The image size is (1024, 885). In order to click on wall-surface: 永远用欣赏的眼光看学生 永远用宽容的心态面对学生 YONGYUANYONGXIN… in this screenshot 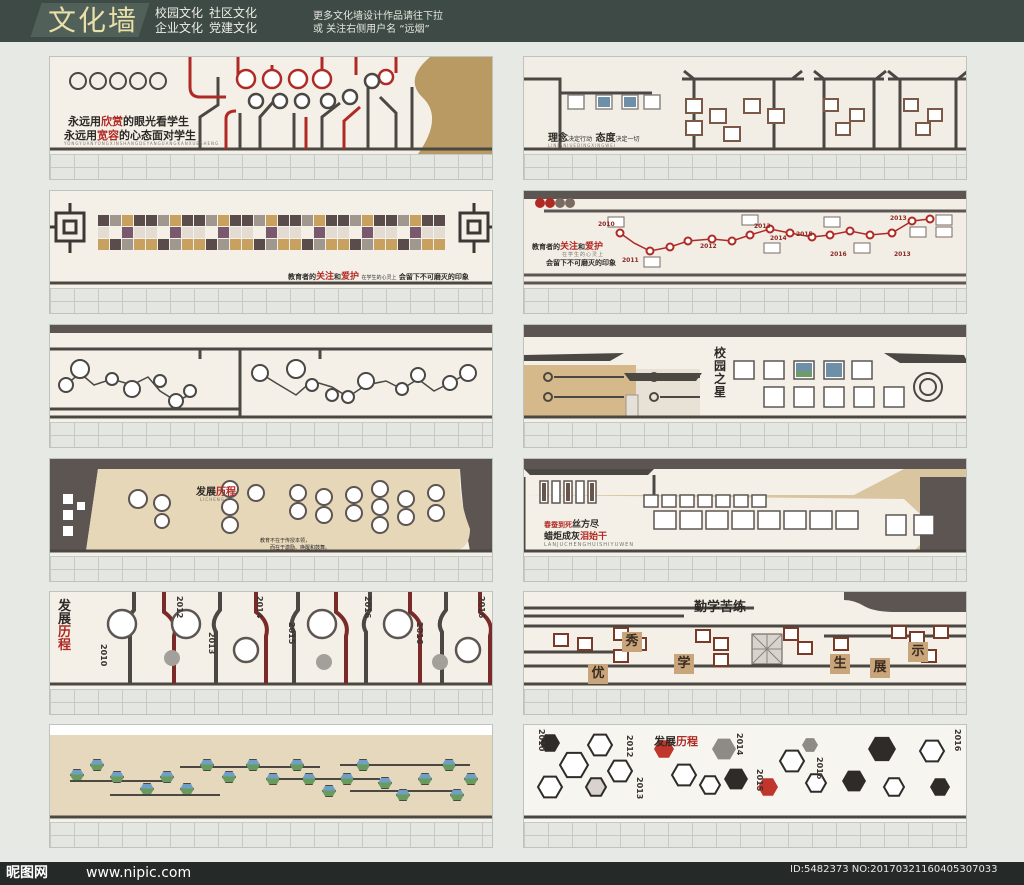, I will do `click(271, 105)`.